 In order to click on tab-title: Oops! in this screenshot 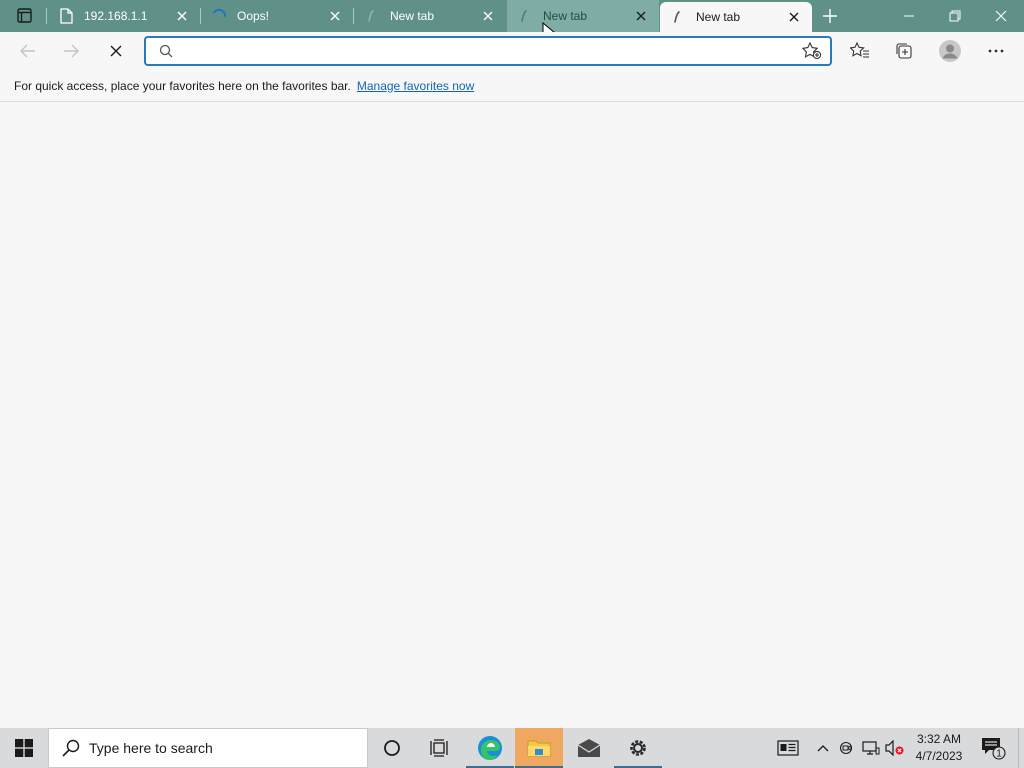, I will do `click(253, 16)`.